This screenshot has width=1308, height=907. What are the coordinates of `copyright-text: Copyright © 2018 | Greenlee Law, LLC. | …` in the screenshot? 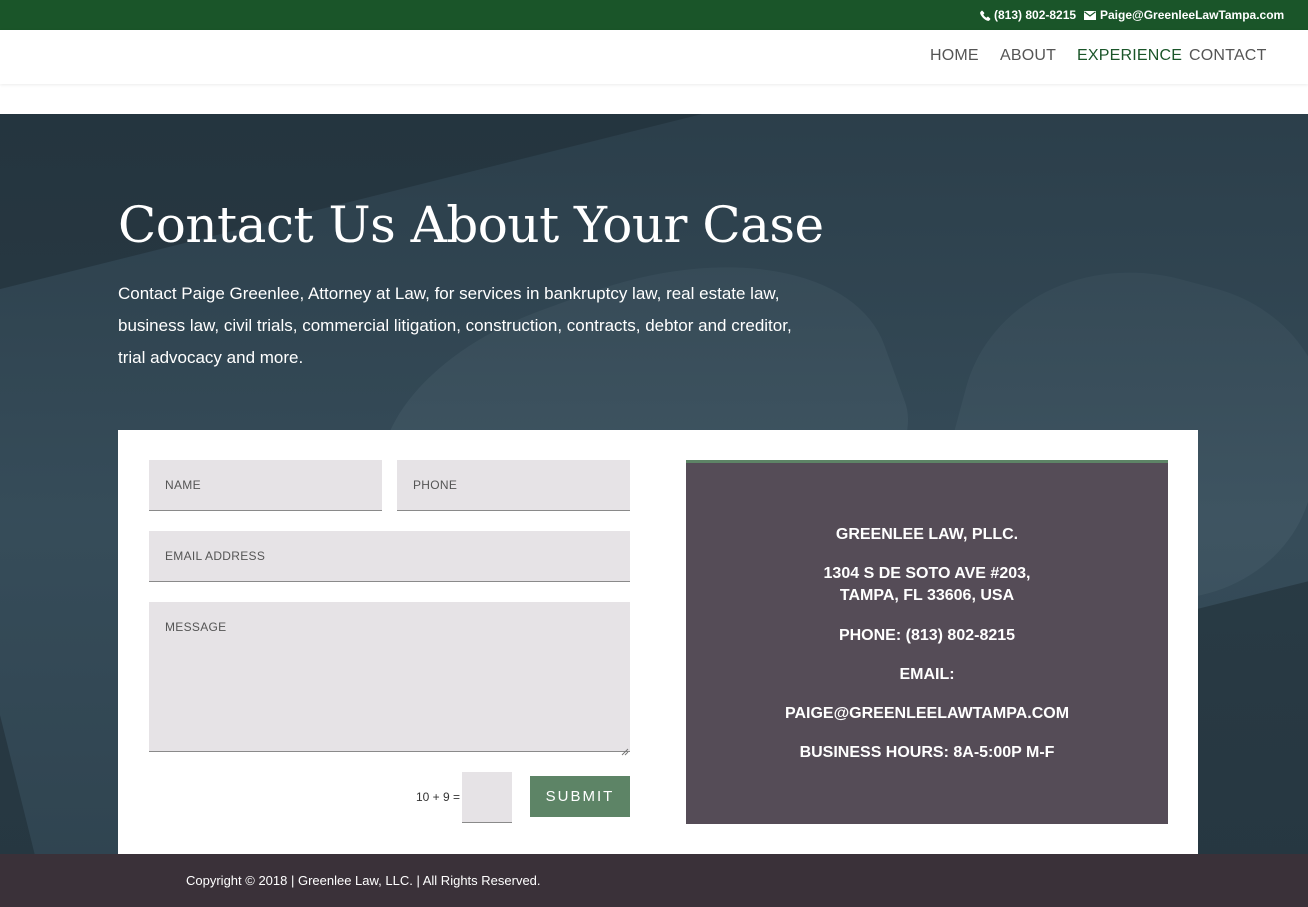 It's located at (363, 880).